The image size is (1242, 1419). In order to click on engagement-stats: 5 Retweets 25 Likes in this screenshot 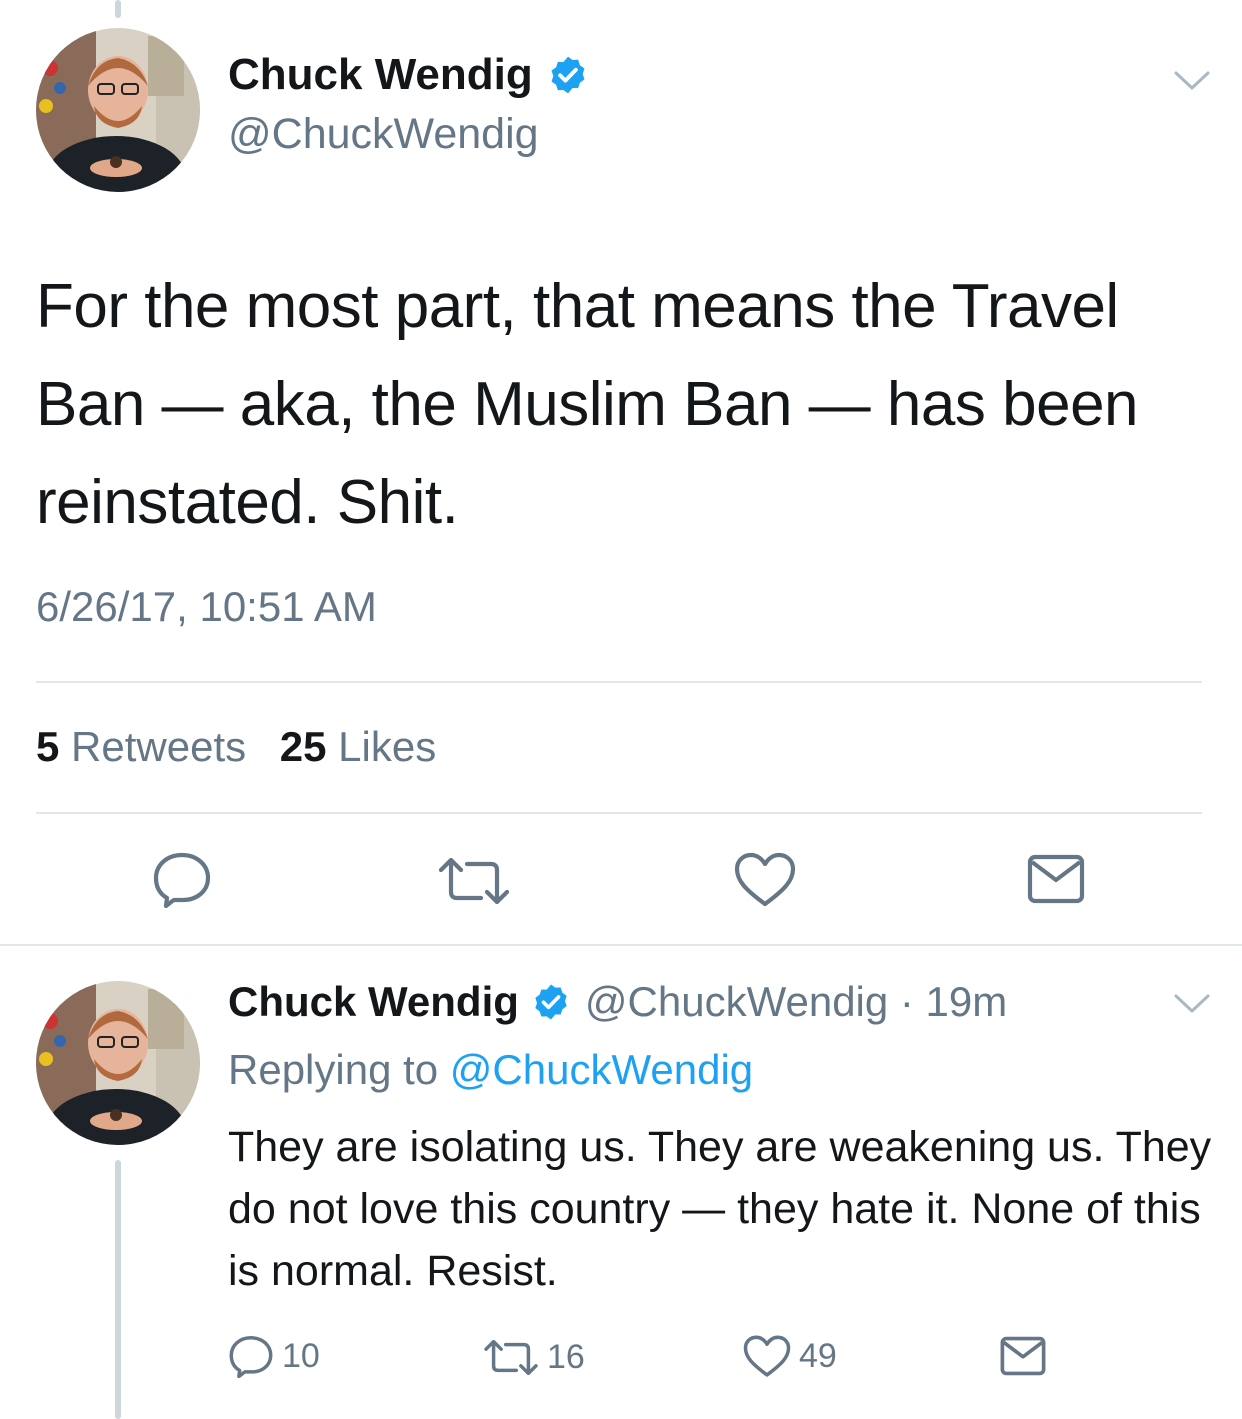, I will do `click(236, 747)`.